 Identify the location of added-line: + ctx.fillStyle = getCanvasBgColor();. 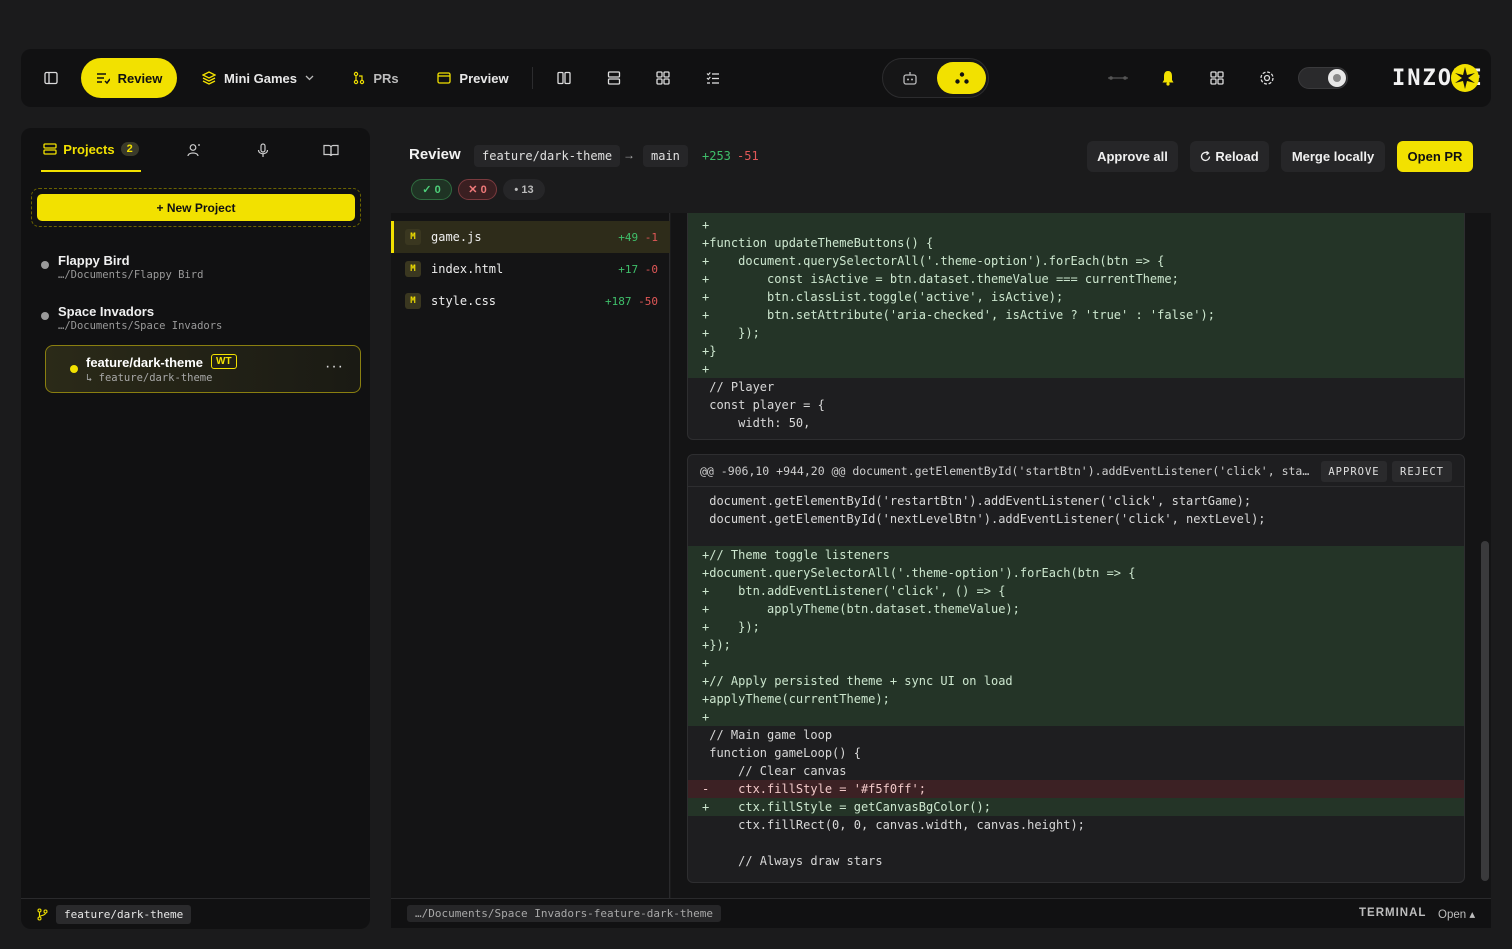
(1076, 807).